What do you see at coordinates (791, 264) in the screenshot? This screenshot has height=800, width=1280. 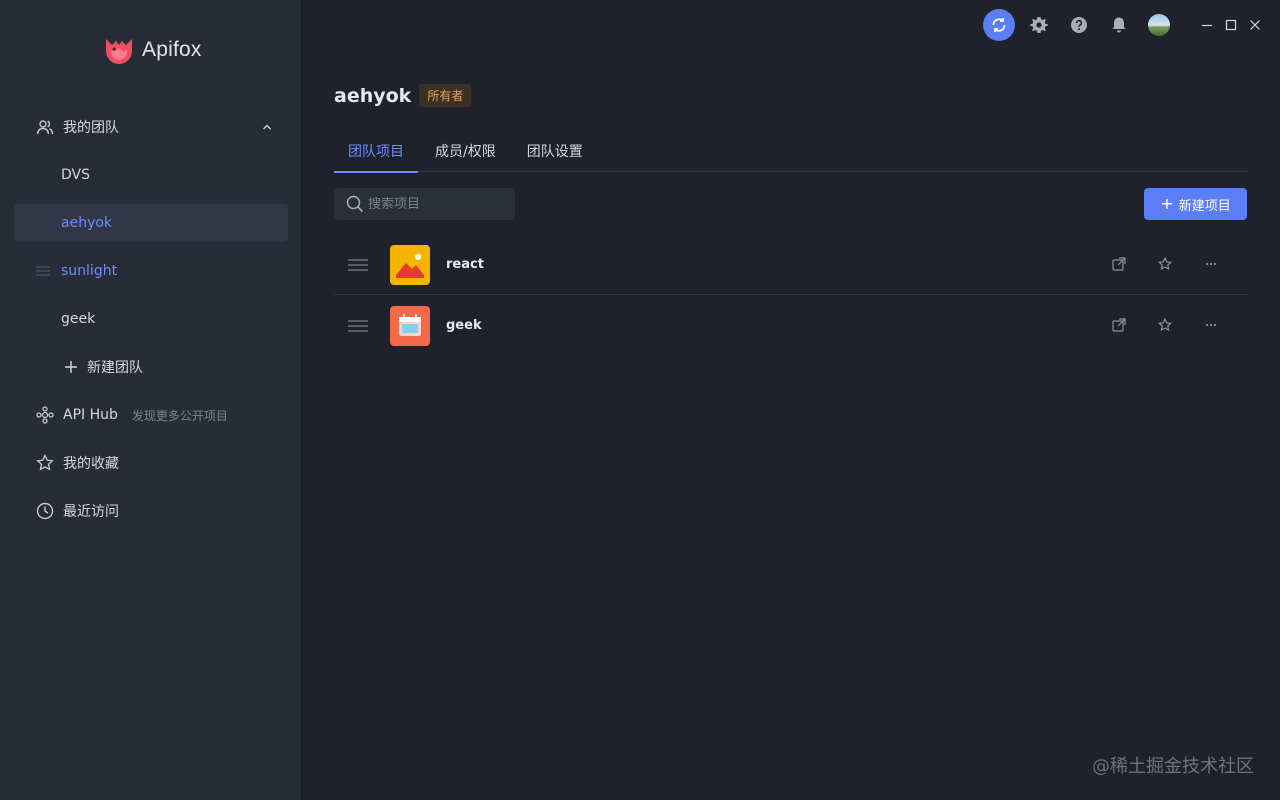 I see `project-row-react: react` at bounding box center [791, 264].